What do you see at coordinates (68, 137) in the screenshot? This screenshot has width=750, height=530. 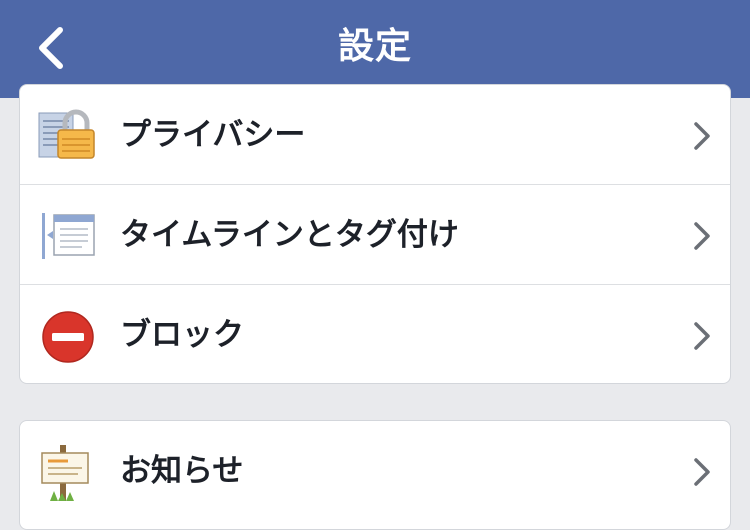 I see `padlock-icon` at bounding box center [68, 137].